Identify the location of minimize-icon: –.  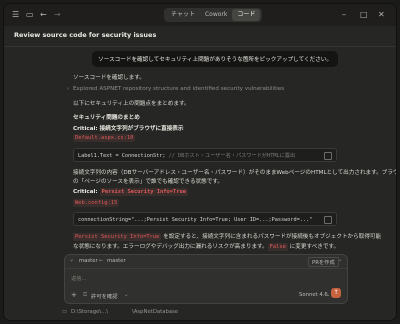
(344, 15).